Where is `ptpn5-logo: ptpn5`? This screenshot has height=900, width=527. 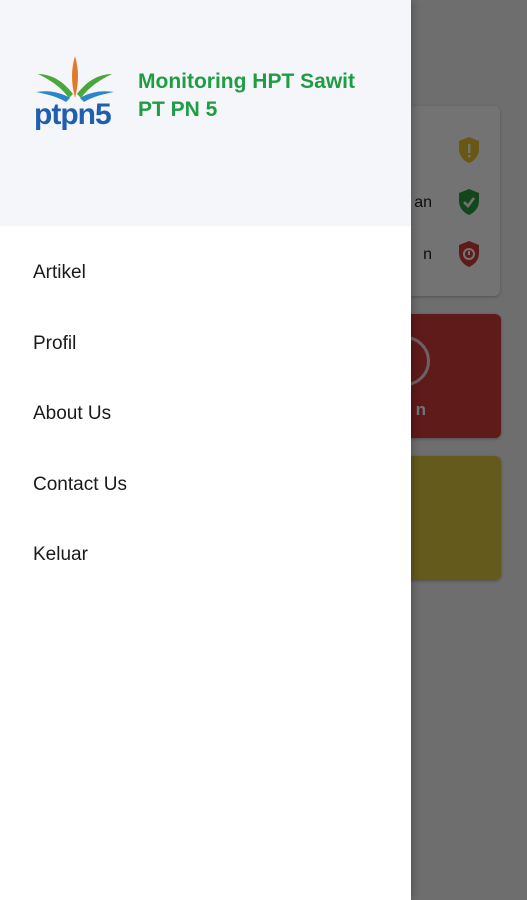 ptpn5-logo: ptpn5 is located at coordinates (75, 94).